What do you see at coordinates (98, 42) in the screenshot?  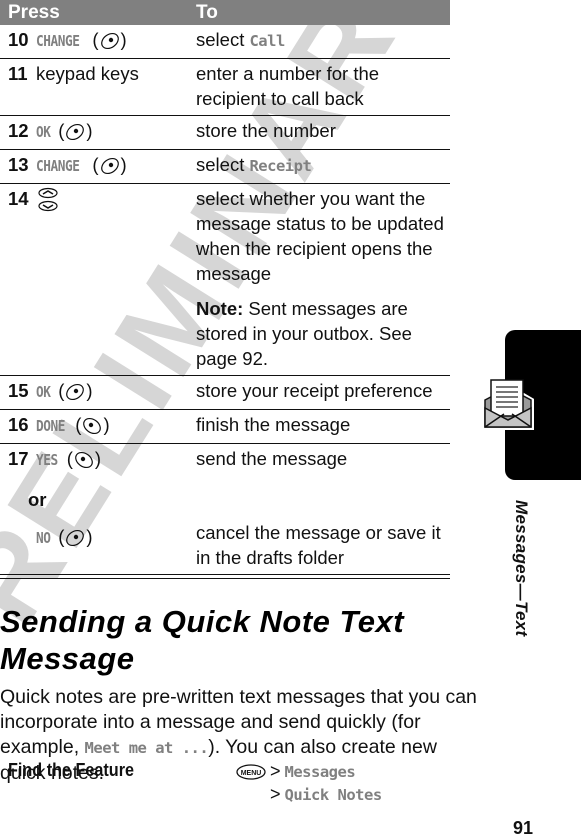 I see `press-cell: 10 CHANGE ()` at bounding box center [98, 42].